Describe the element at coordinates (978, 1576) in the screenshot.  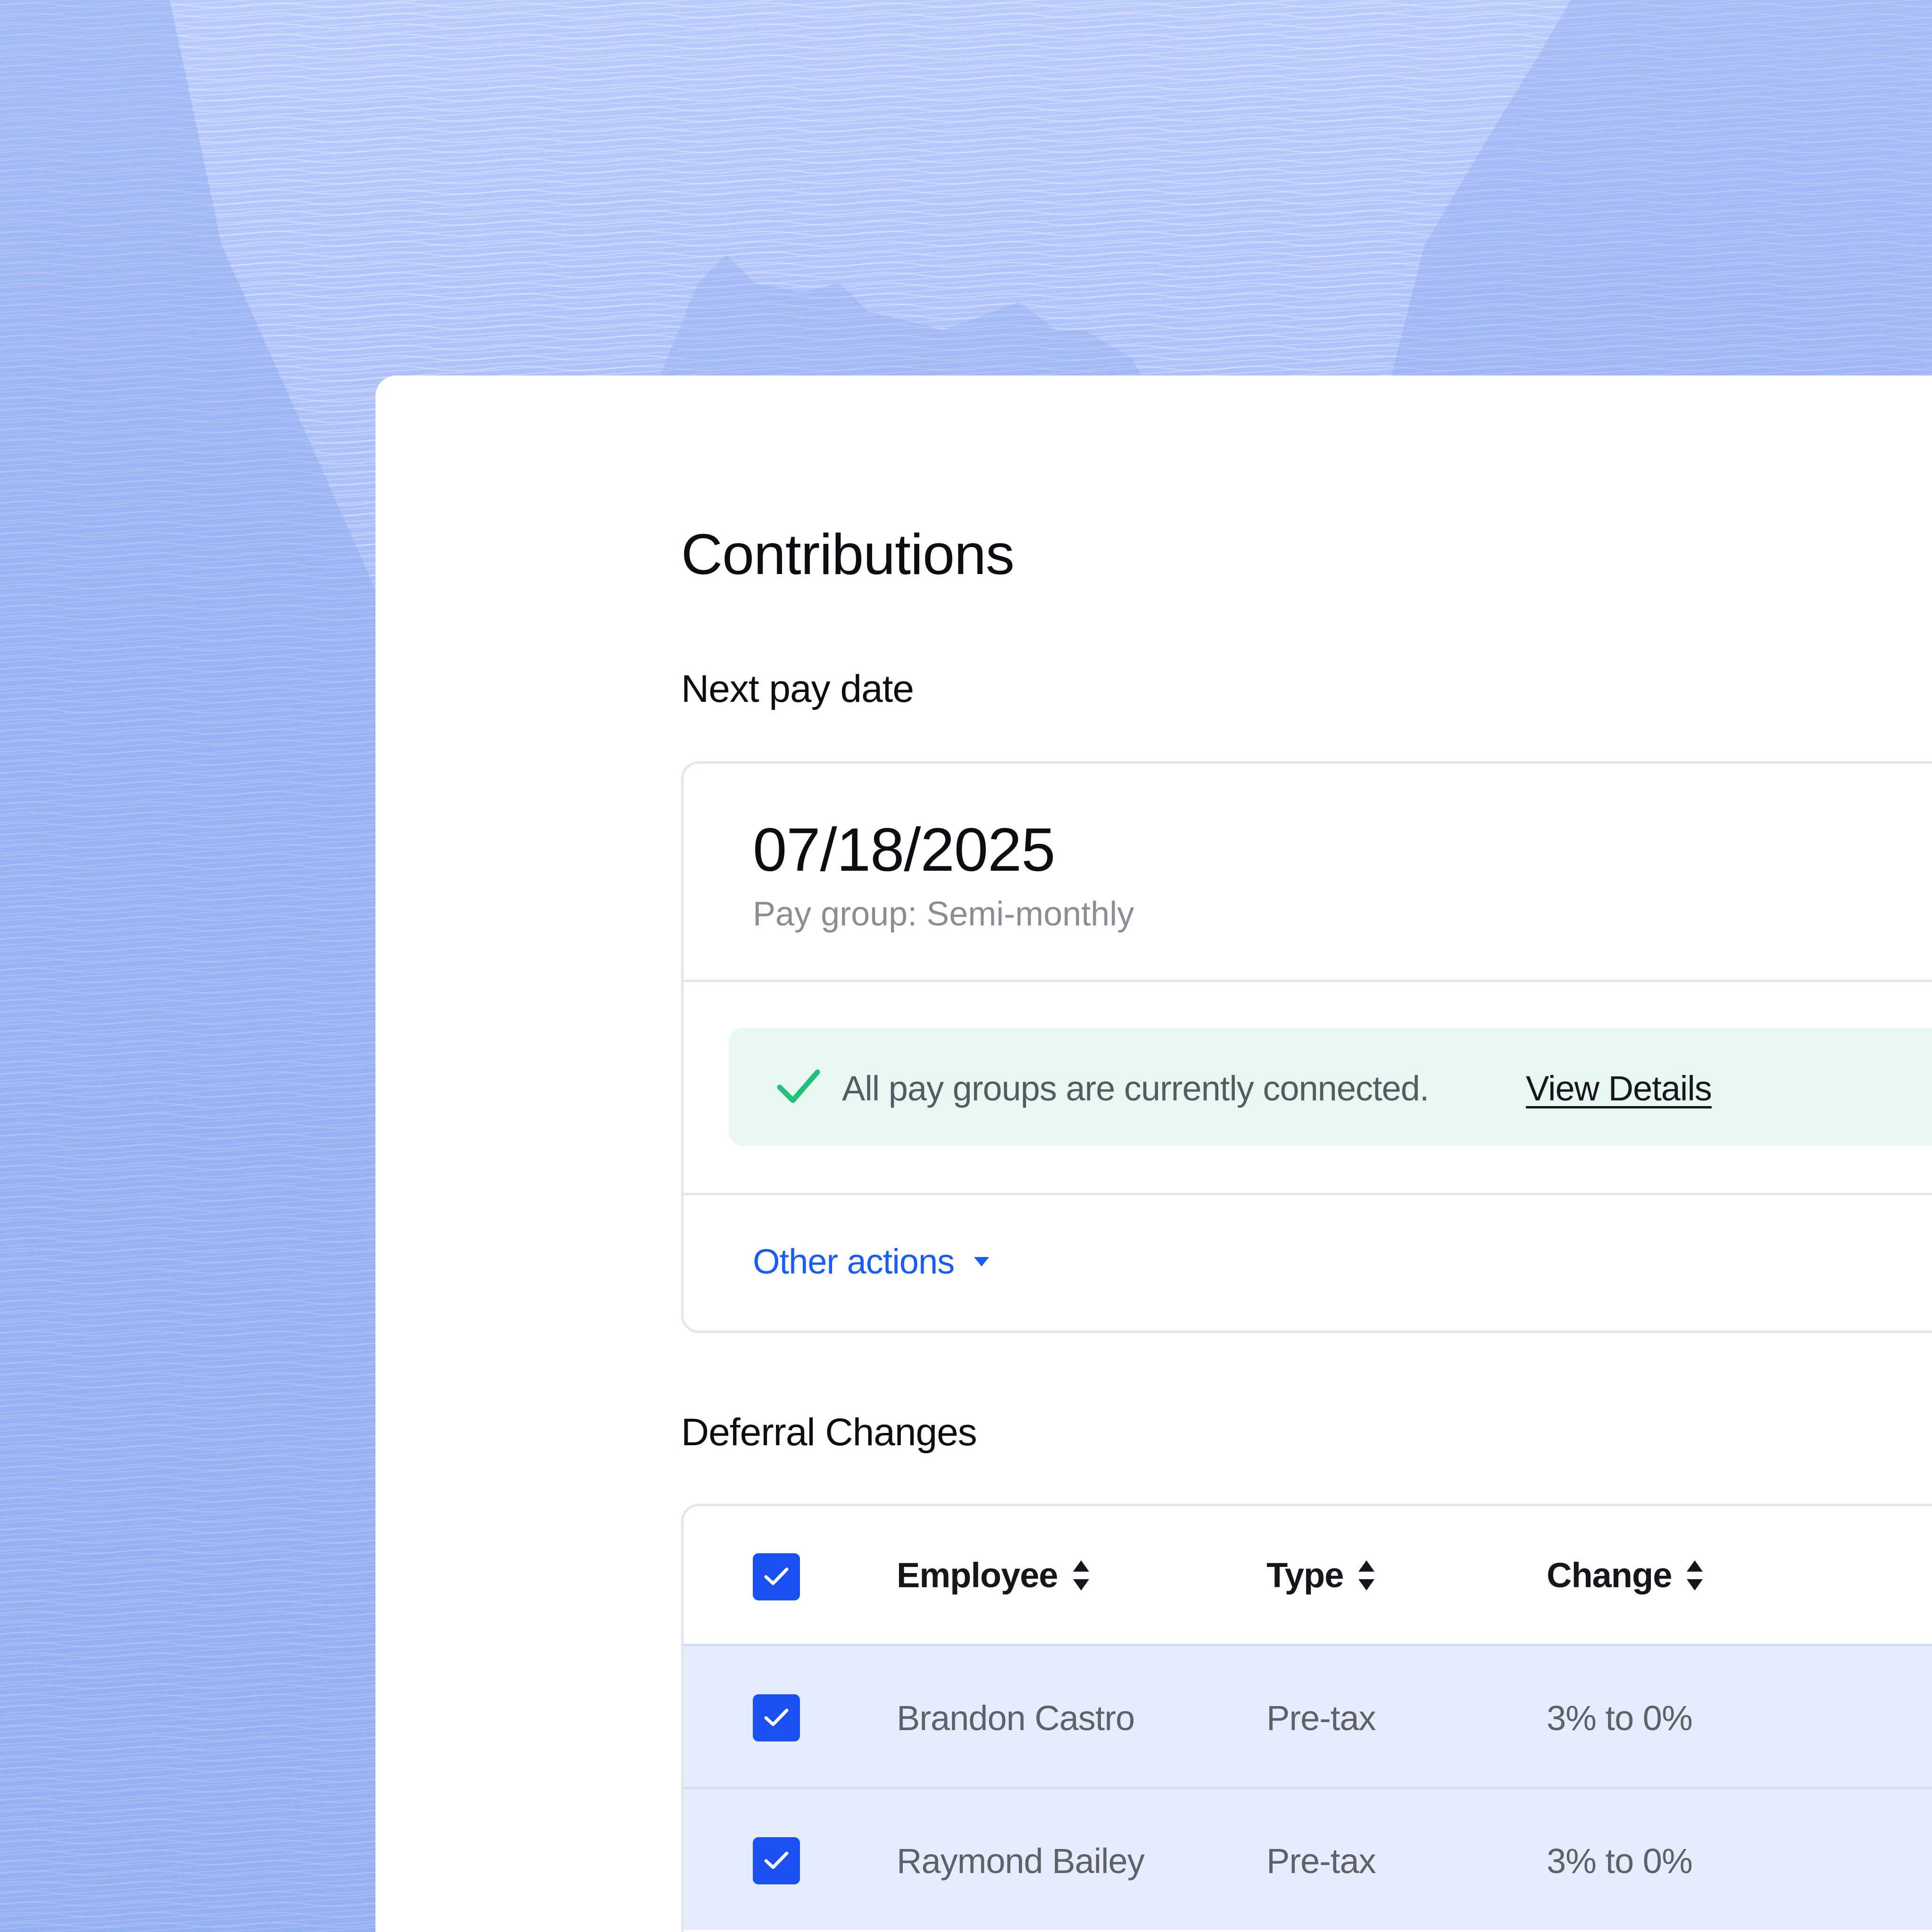
I see `column-header-label: Employee` at that location.